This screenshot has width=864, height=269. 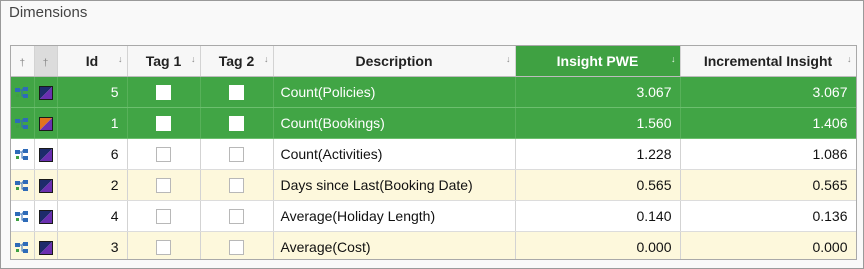 What do you see at coordinates (768, 92) in the screenshot?
I see `incremental-insight-cell: 3.067` at bounding box center [768, 92].